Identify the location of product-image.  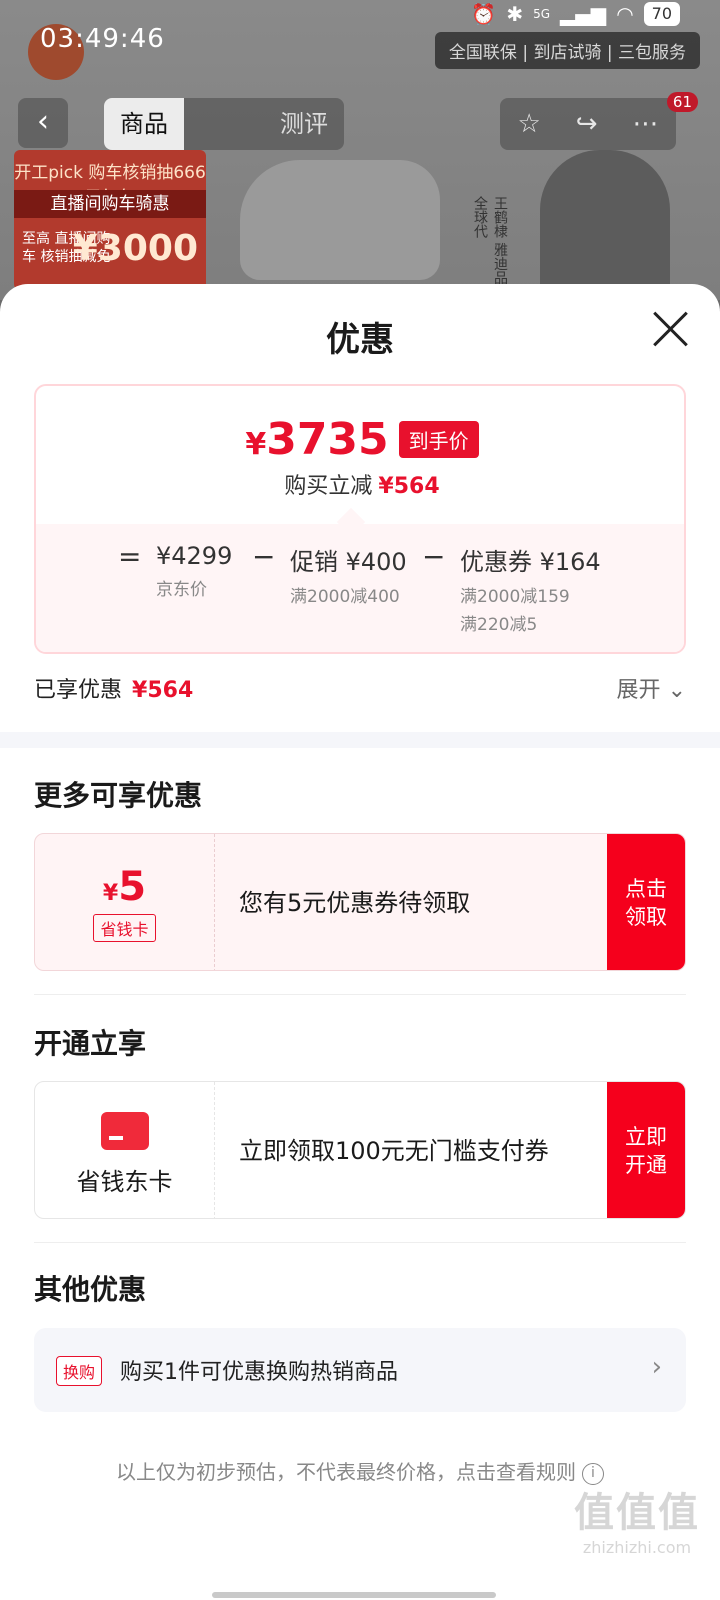
(340, 220).